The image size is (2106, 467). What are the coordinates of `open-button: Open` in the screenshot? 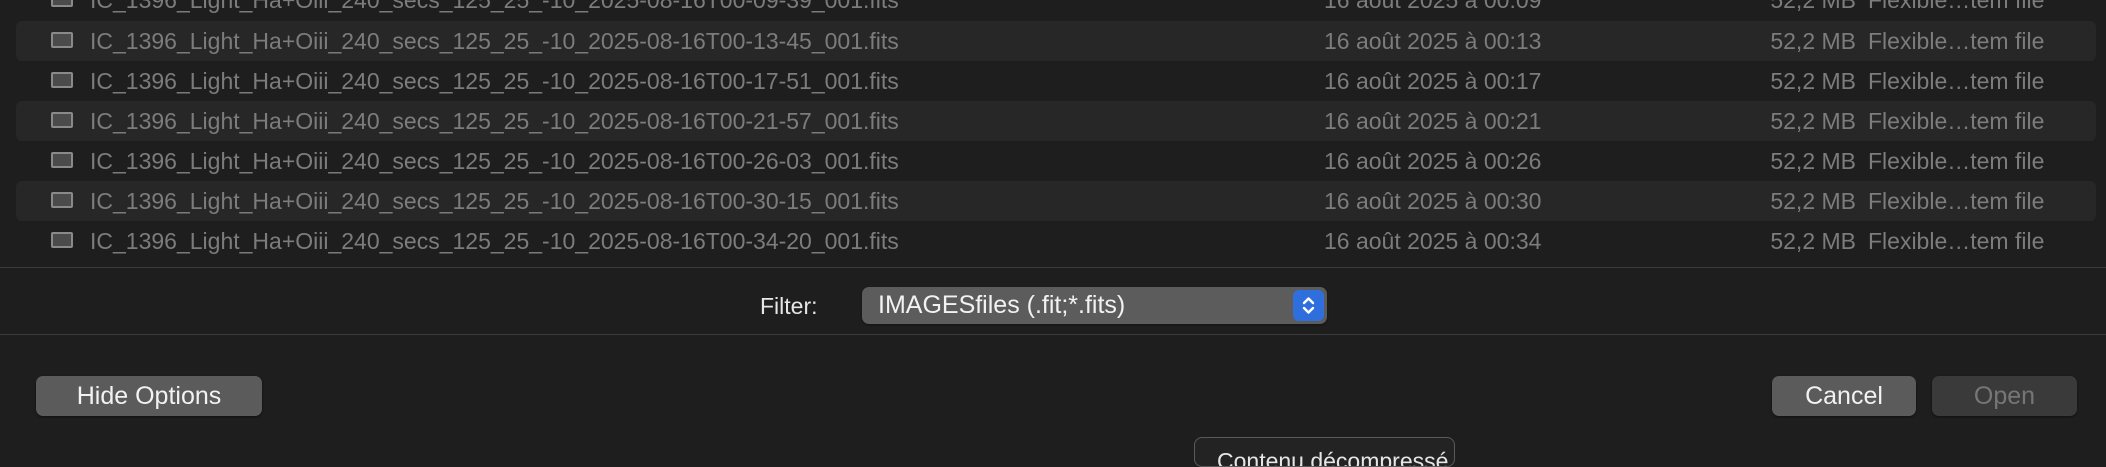 It's located at (2004, 396).